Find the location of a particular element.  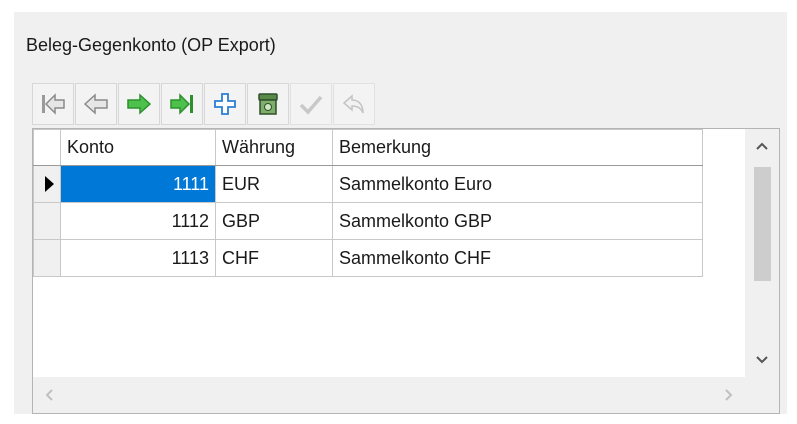

header-row: Konto Währung Bemerkung is located at coordinates (368, 147).